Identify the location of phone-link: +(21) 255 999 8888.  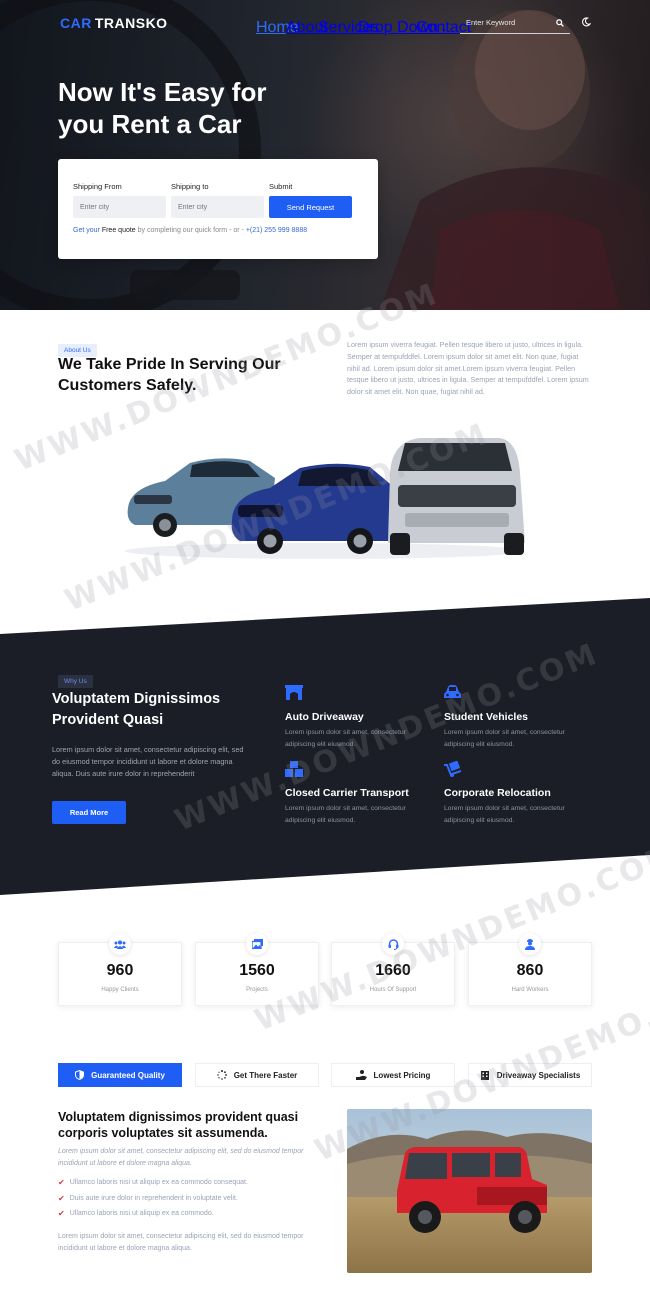
(276, 230).